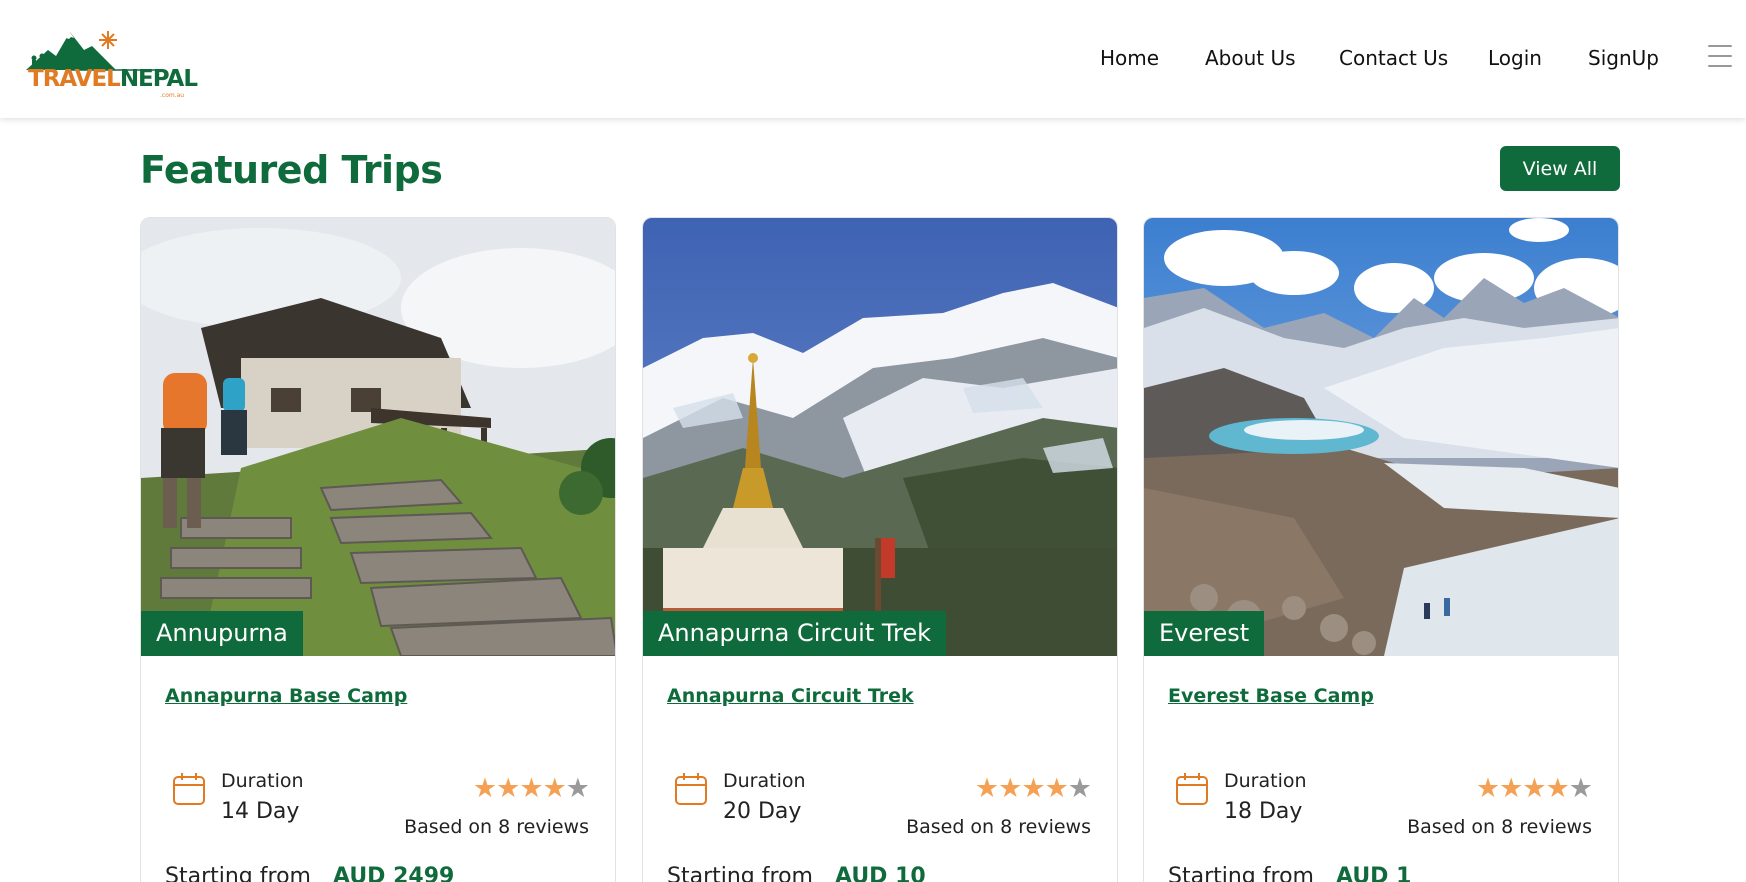 The image size is (1746, 882). I want to click on duration-value: 14 Day, so click(260, 811).